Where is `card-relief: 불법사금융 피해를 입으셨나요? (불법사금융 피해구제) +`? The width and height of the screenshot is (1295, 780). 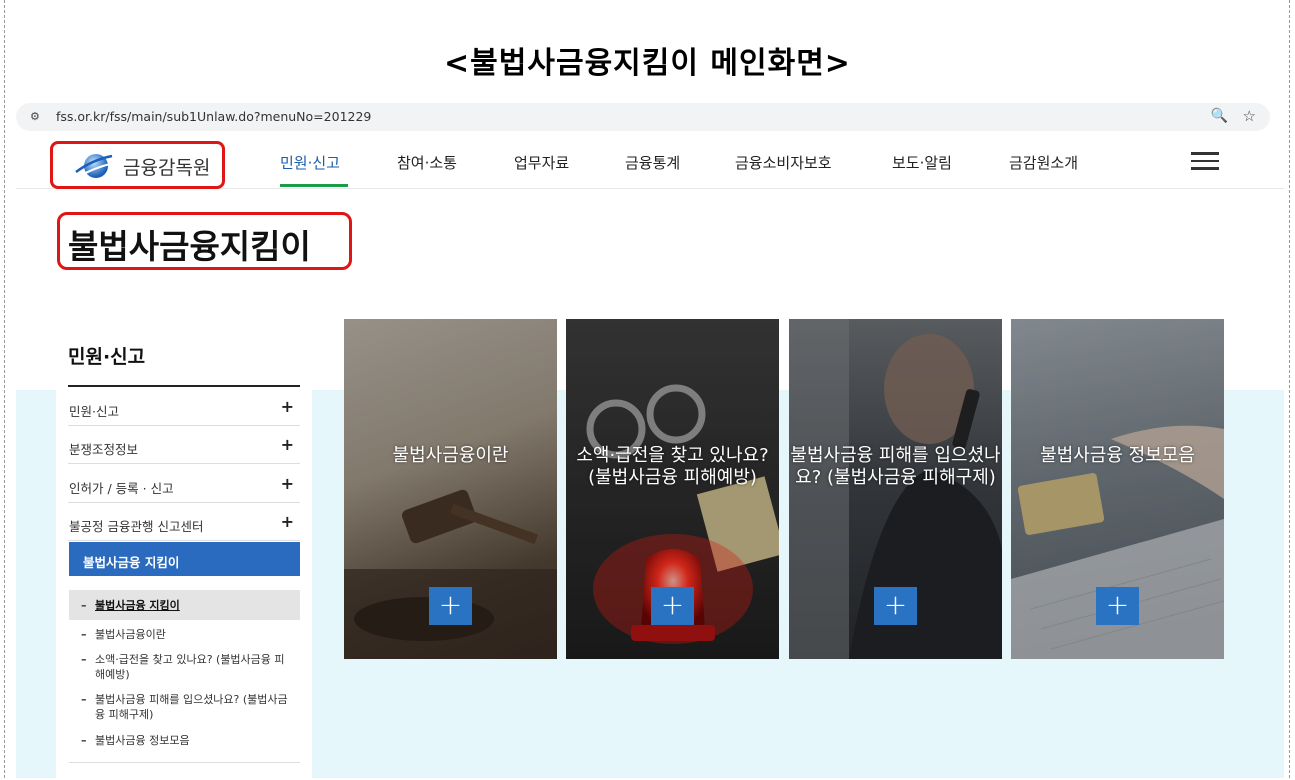 card-relief: 불법사금융 피해를 입으셨나요? (불법사금융 피해구제) + is located at coordinates (895, 489).